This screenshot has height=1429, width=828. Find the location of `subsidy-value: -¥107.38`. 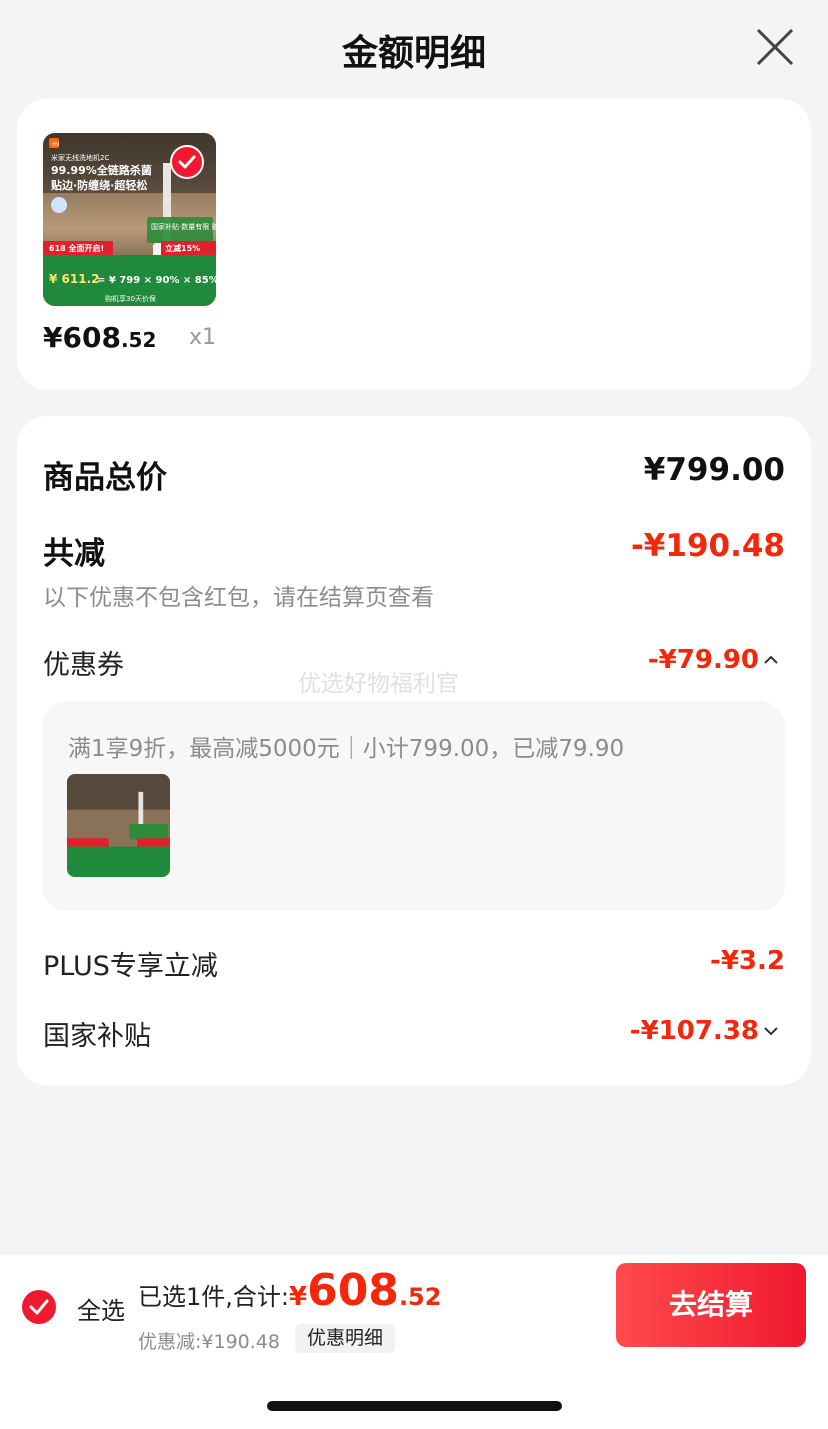

subsidy-value: -¥107.38 is located at coordinates (694, 1031).